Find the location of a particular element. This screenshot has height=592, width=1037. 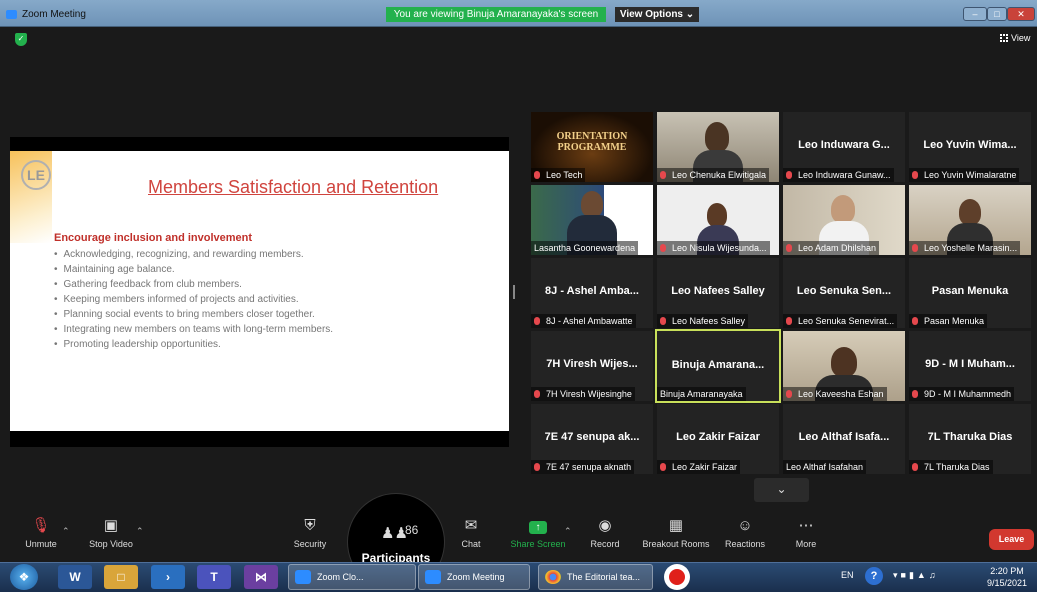

system-tray-icons: ▾■▮▲♫ is located at coordinates (916, 575).